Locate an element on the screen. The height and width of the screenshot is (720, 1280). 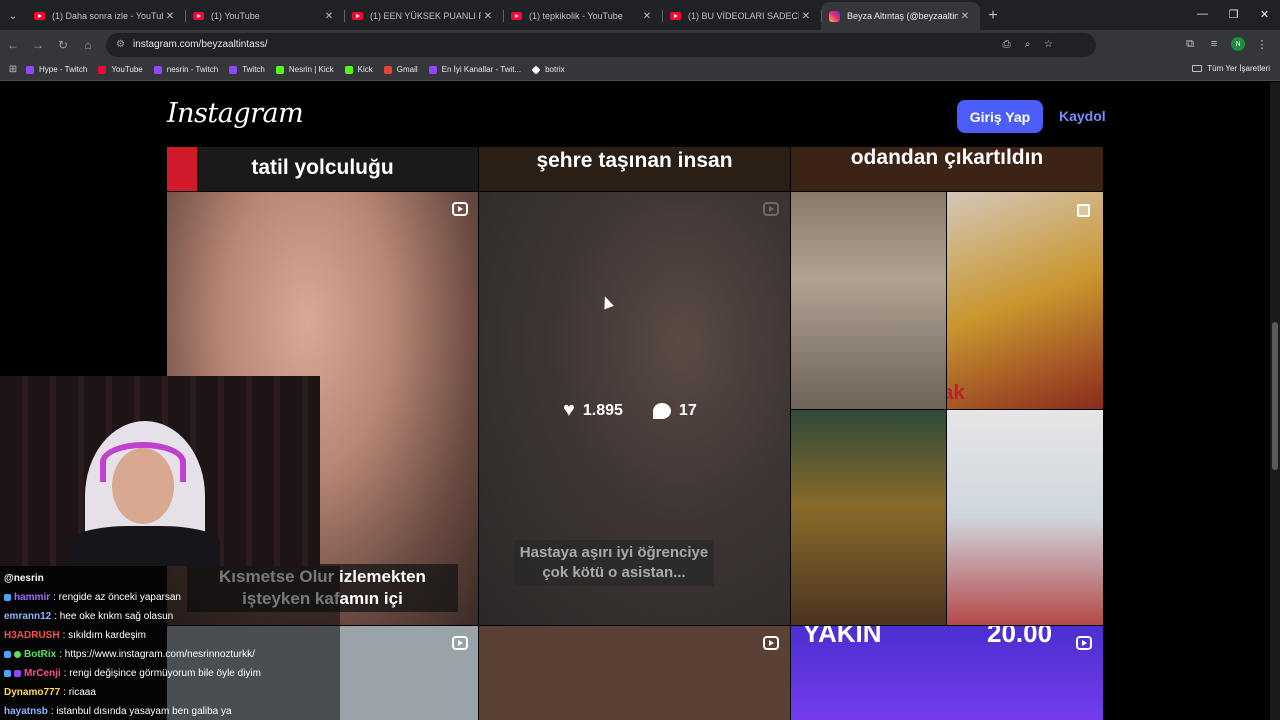
post-caption: odandan çıkartıldın is located at coordinates (947, 157).